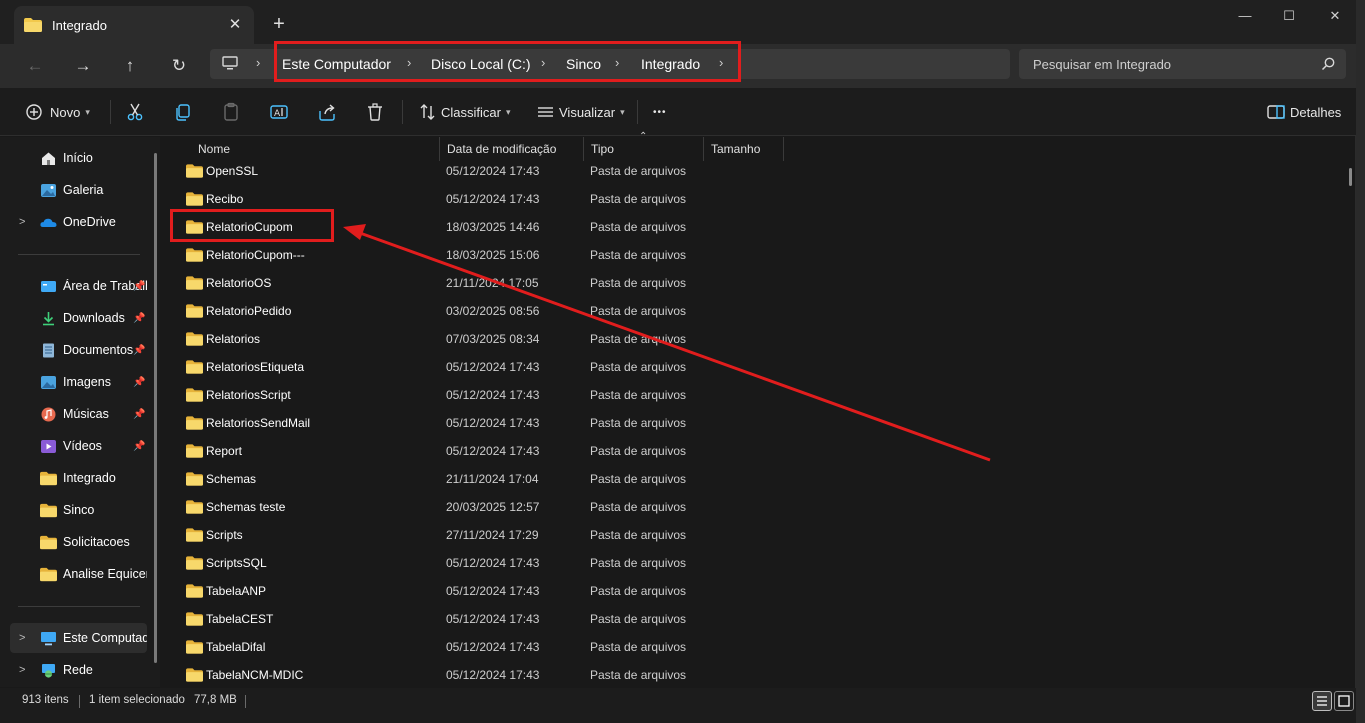 The width and height of the screenshot is (1365, 723). I want to click on more-options-button: •••, so click(660, 112).